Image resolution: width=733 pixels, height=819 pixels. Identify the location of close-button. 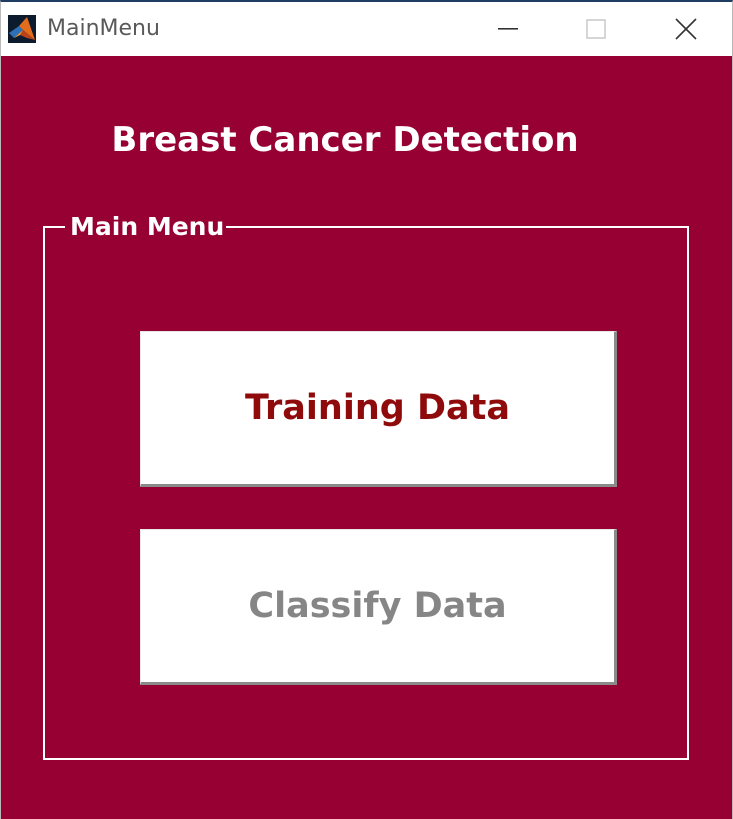
(686, 29).